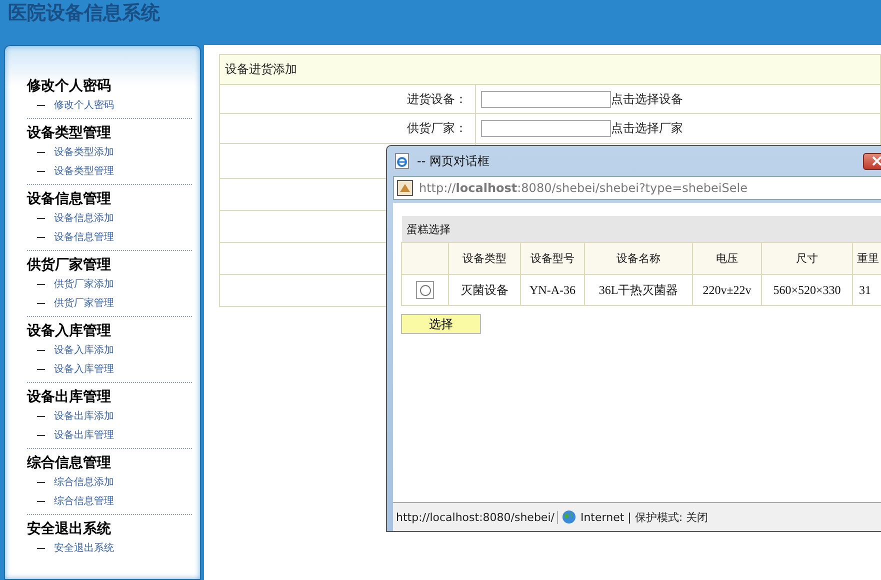 Image resolution: width=881 pixels, height=580 pixels. What do you see at coordinates (437, 99) in the screenshot?
I see `field-label: 进货设备：` at bounding box center [437, 99].